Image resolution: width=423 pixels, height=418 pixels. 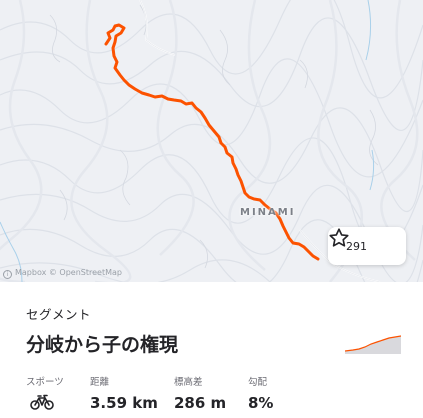 What do you see at coordinates (367, 246) in the screenshot?
I see `star-segment-button: 291` at bounding box center [367, 246].